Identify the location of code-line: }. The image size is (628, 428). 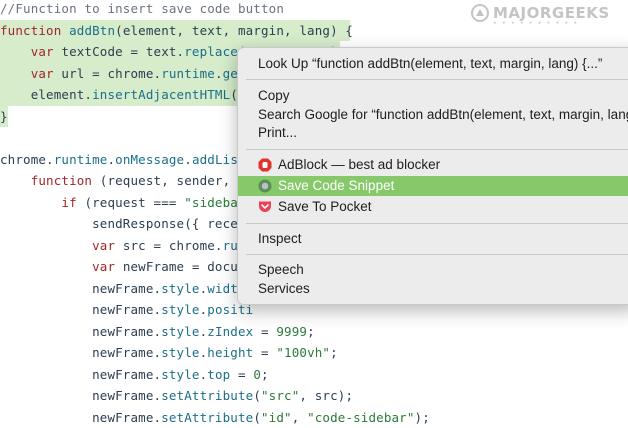
(4, 116).